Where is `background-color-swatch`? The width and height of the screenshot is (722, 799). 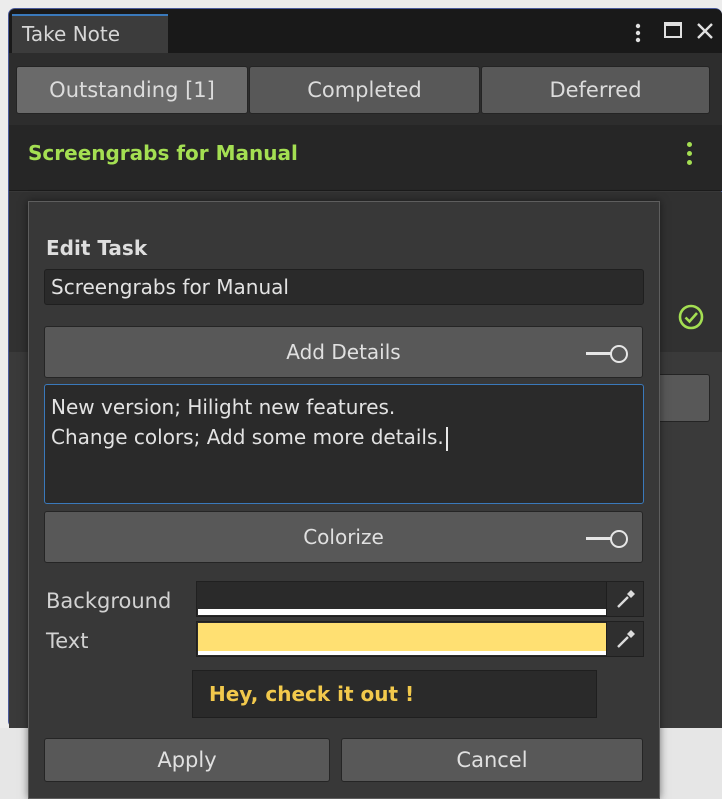
background-color-swatch is located at coordinates (402, 599).